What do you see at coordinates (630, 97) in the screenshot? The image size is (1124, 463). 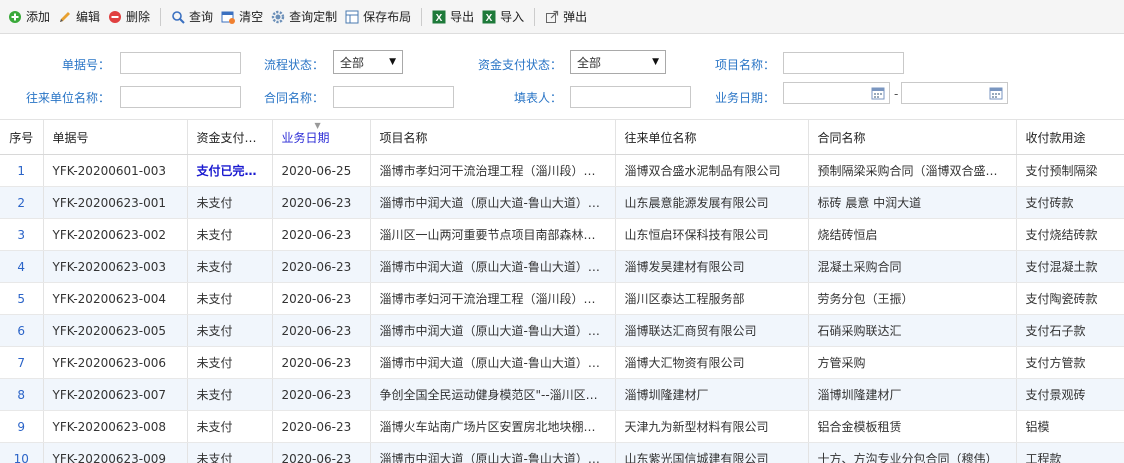 I see `filler-input` at bounding box center [630, 97].